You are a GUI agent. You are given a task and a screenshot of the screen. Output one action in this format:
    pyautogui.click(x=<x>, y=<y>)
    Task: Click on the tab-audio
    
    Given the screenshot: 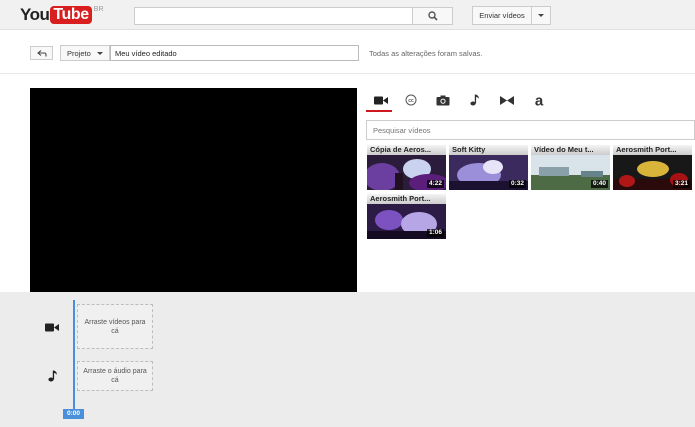 What is the action you would take?
    pyautogui.click(x=474, y=100)
    